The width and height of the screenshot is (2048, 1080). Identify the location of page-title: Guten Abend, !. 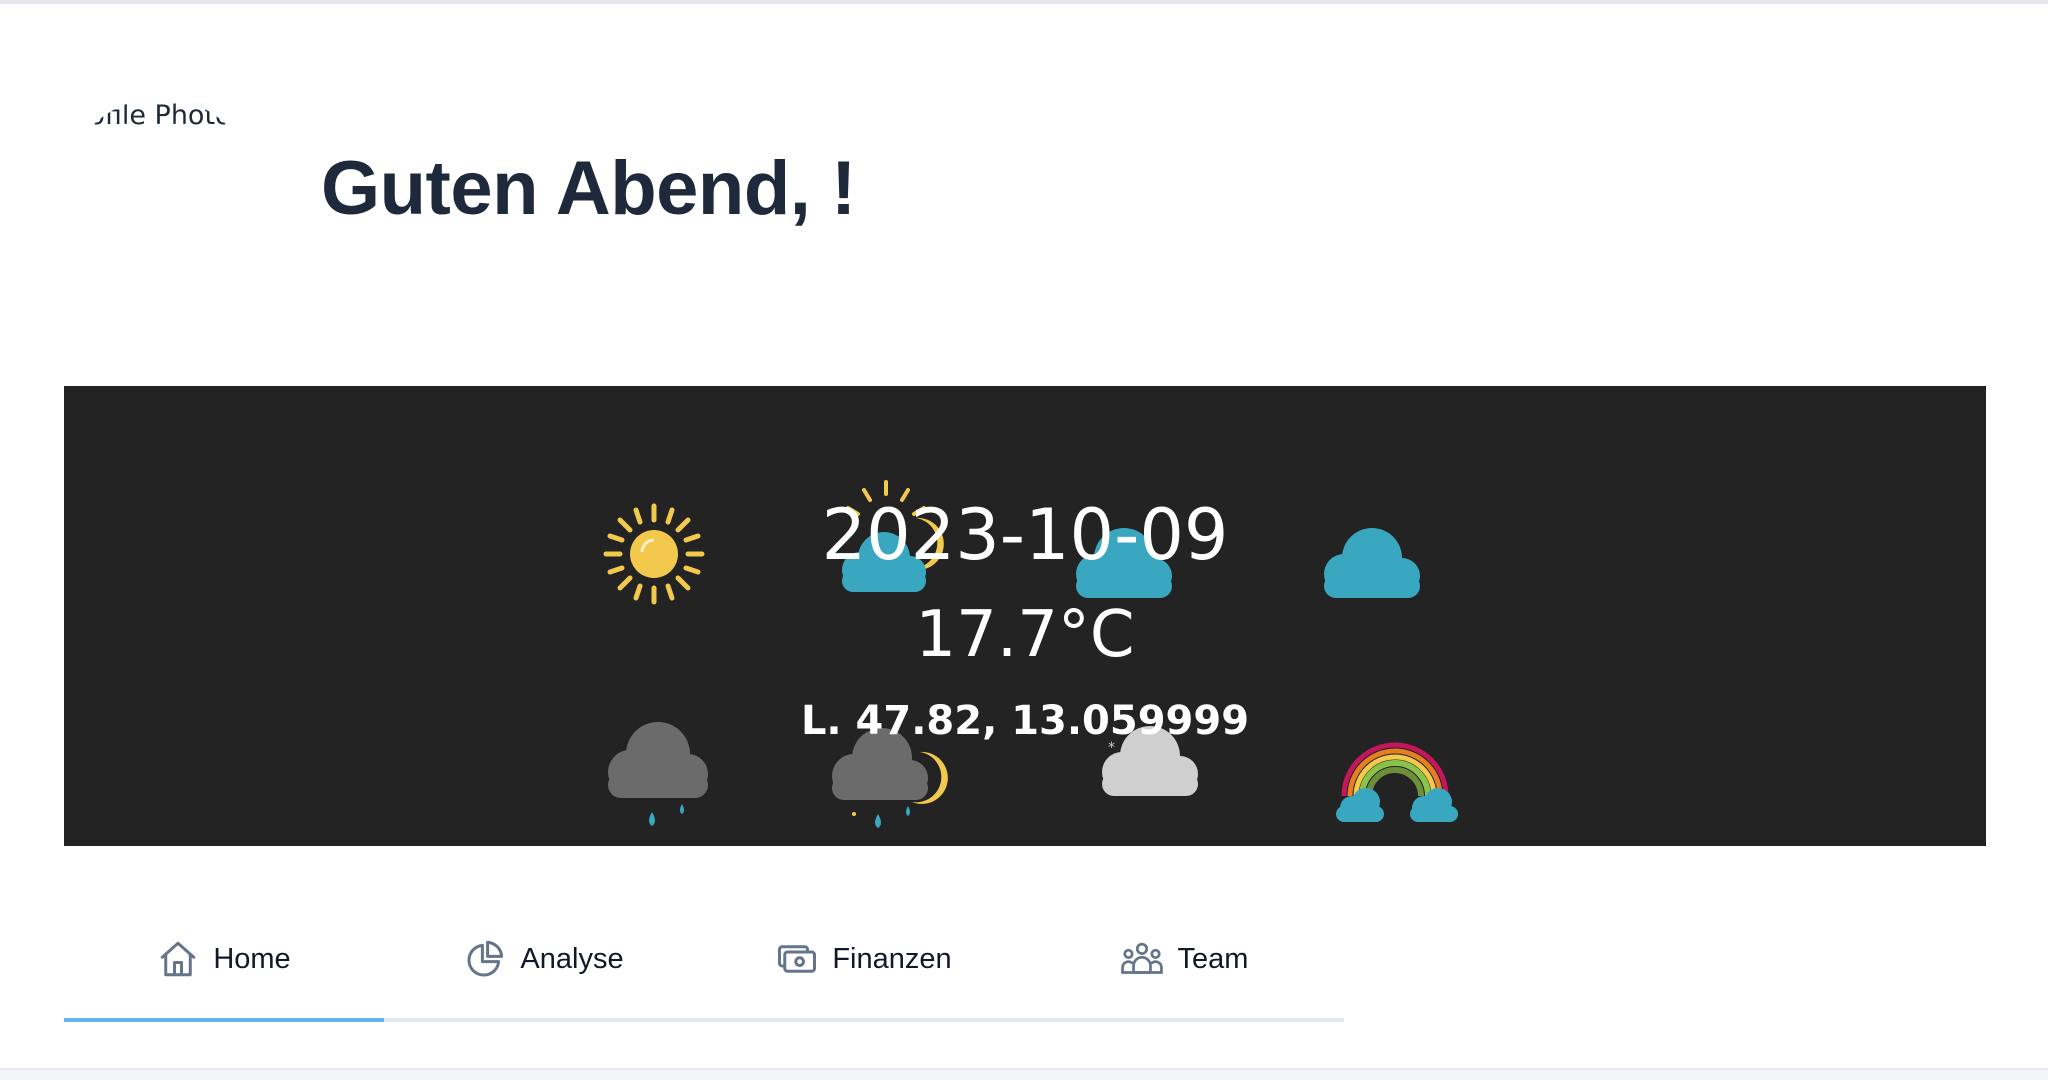
(588, 188).